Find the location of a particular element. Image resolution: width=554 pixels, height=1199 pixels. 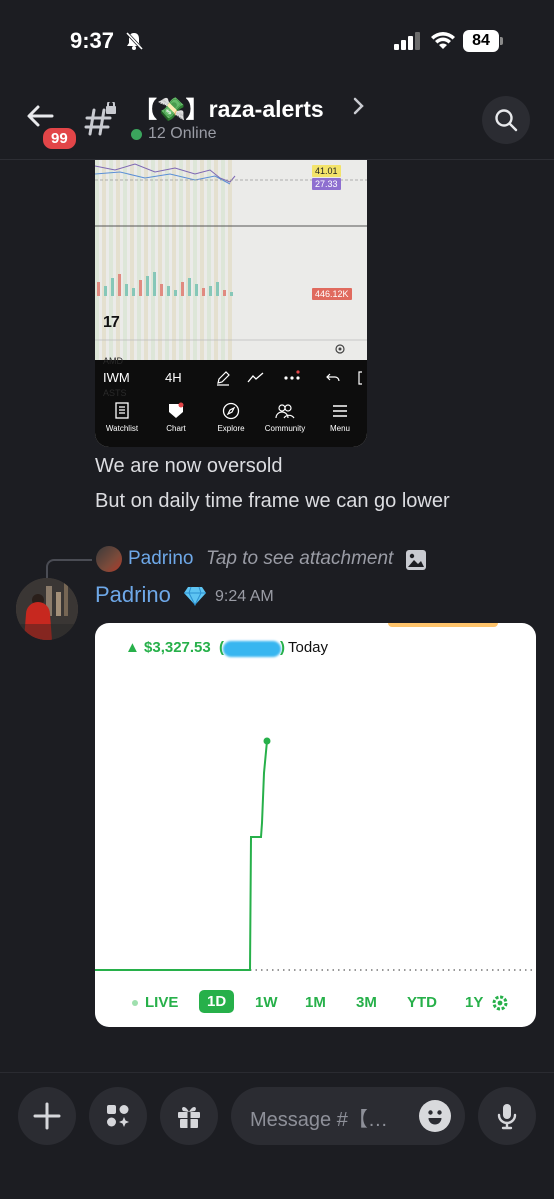

symbol-button: IWM is located at coordinates (116, 377).